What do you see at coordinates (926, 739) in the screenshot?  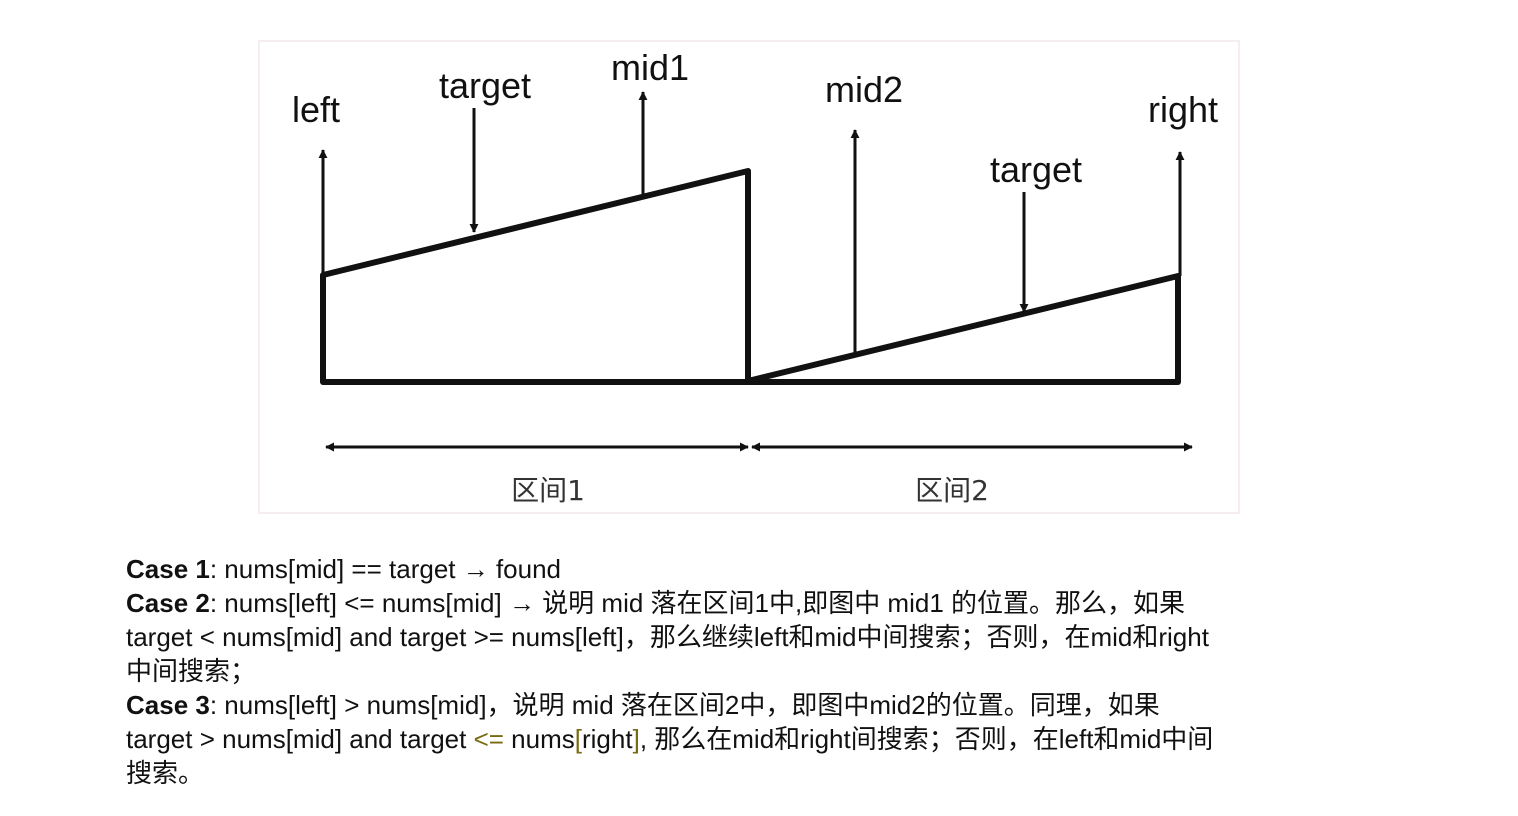 I see `case3-text-2d: , 那么在mid和right间搜索；否则，在left和mid中间` at bounding box center [926, 739].